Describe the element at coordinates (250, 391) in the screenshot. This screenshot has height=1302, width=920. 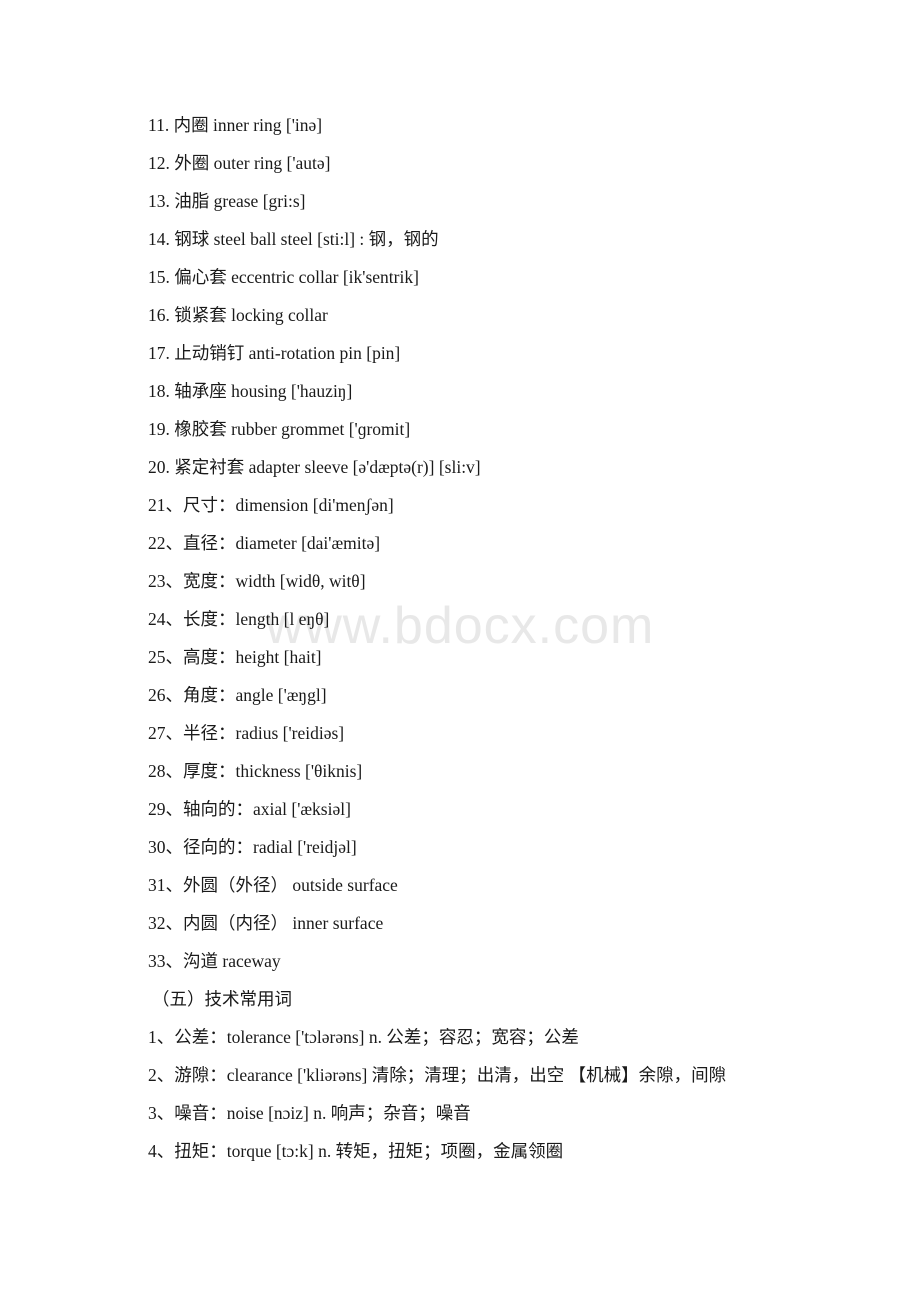
I see `vocab-line-18: 18. 轴承座 housing ['hauziŋ]` at that location.